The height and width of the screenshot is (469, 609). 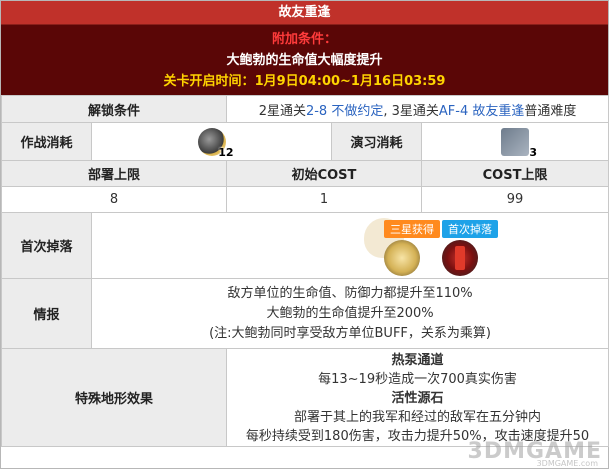 I want to click on intel-line: 大鲍勃的生命值提升至200%, so click(x=350, y=313).